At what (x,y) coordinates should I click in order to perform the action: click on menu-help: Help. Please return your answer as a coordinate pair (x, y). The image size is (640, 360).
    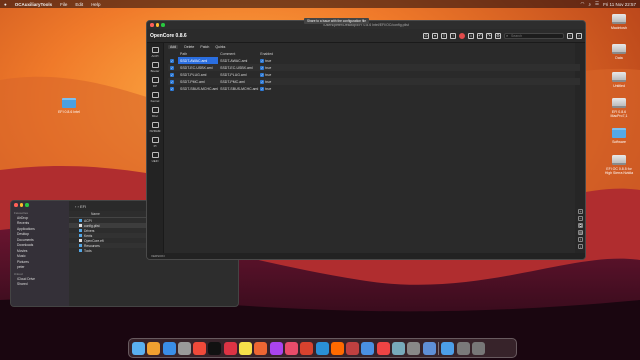
    Looking at the image, I should click on (95, 4).